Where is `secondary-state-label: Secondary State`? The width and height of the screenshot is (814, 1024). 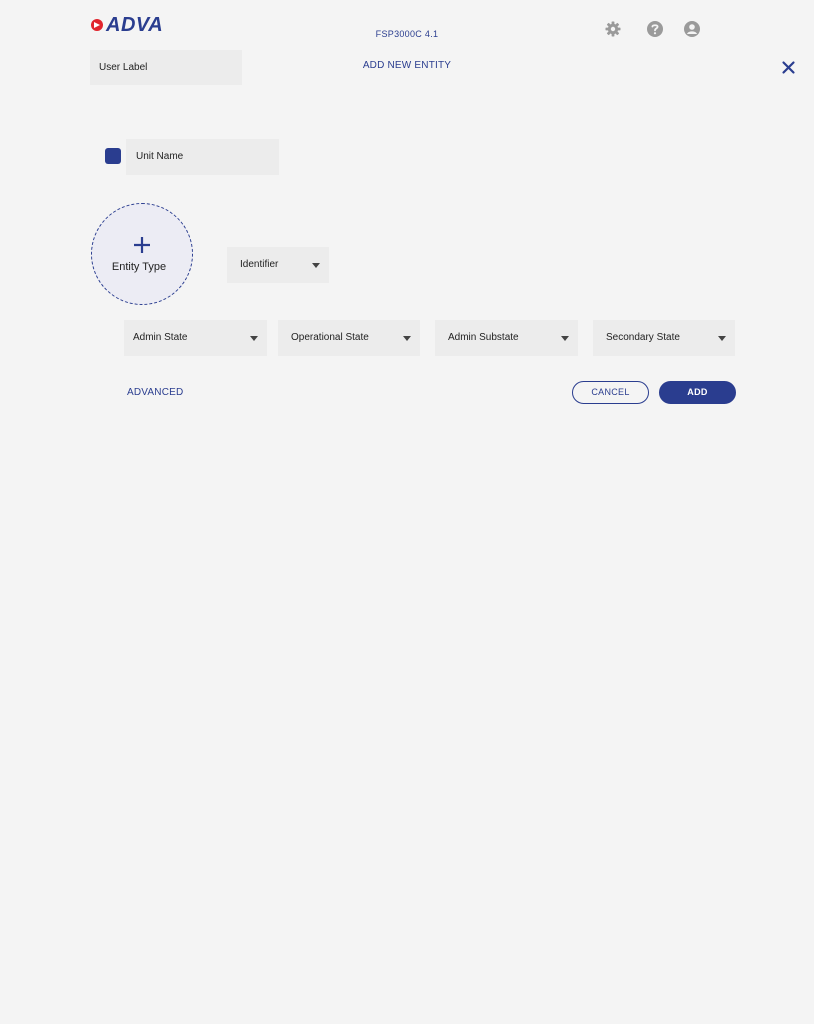 secondary-state-label: Secondary State is located at coordinates (643, 337).